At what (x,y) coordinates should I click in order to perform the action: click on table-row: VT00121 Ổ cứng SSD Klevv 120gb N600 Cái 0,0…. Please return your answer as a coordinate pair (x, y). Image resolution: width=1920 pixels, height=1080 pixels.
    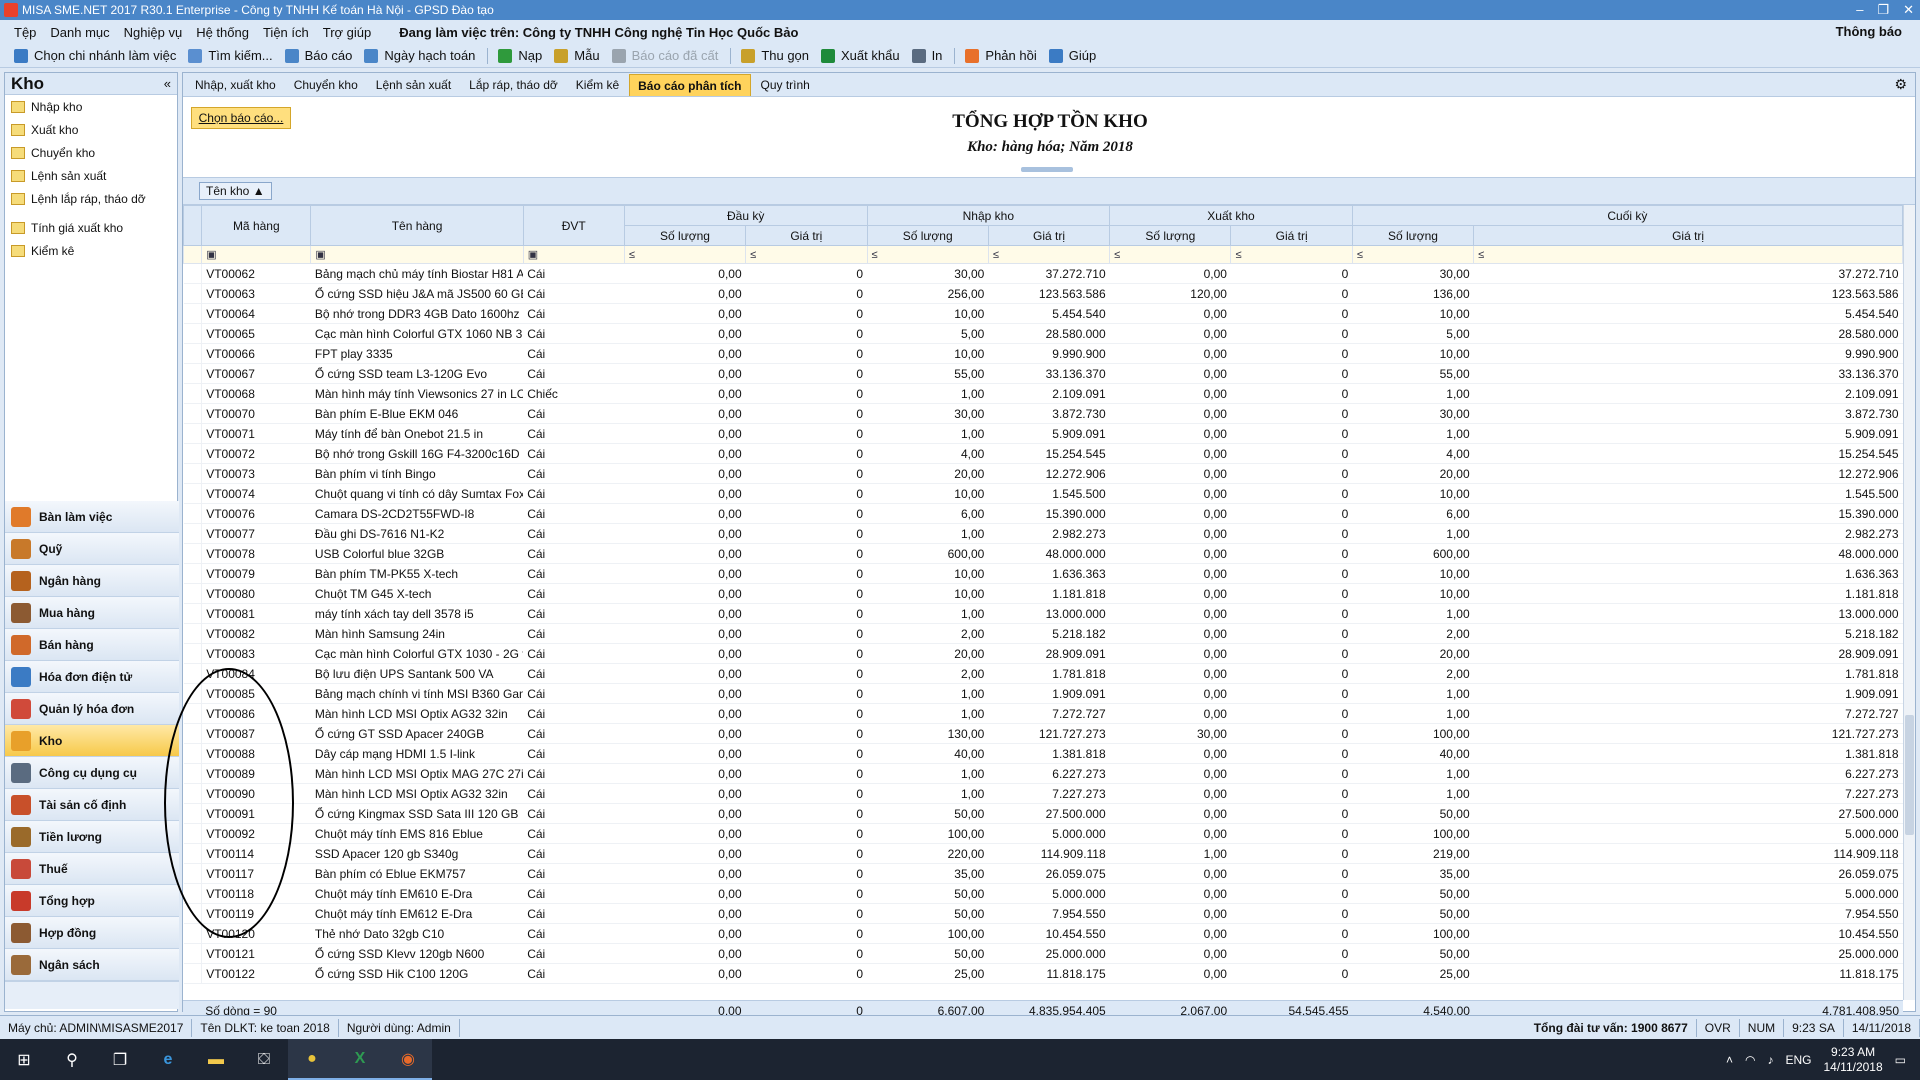
    Looking at the image, I should click on (1043, 953).